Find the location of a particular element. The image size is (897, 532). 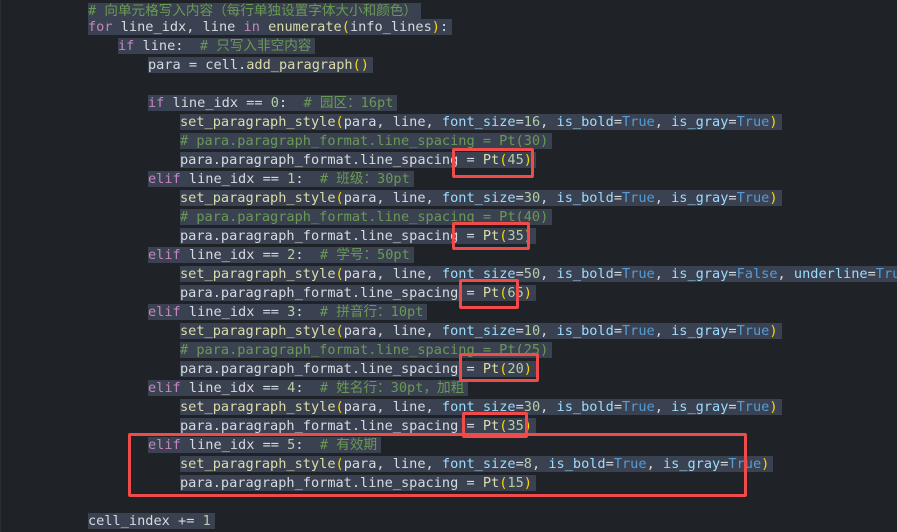

code-line: cell_index += 1 is located at coordinates (151, 521).